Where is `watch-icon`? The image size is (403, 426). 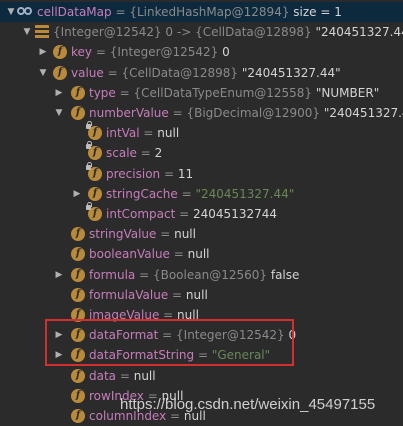 watch-icon is located at coordinates (25, 14).